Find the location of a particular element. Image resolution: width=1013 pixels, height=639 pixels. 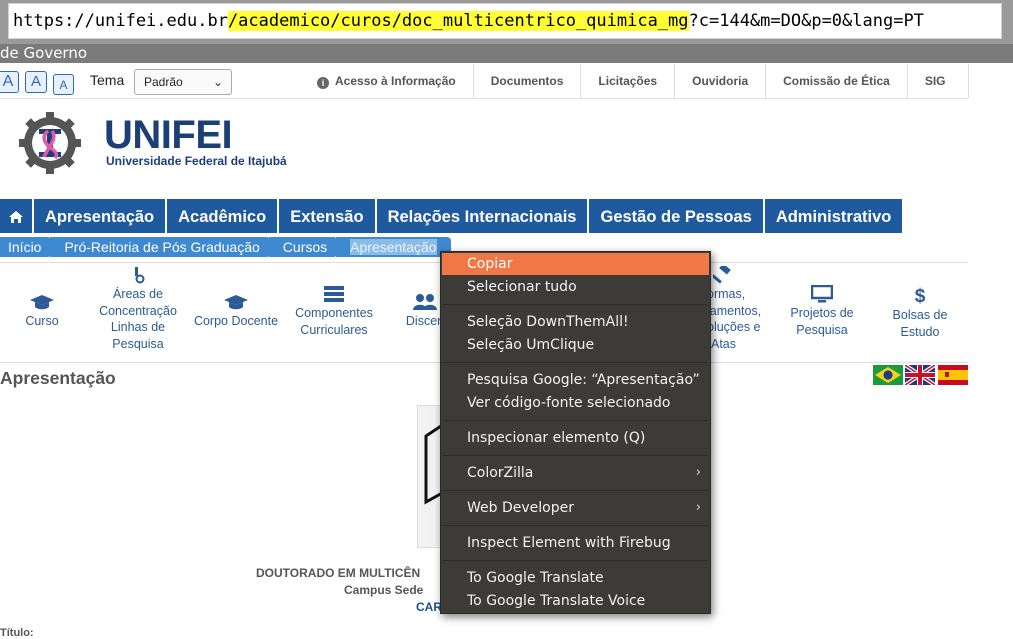

home-button is located at coordinates (17, 216).